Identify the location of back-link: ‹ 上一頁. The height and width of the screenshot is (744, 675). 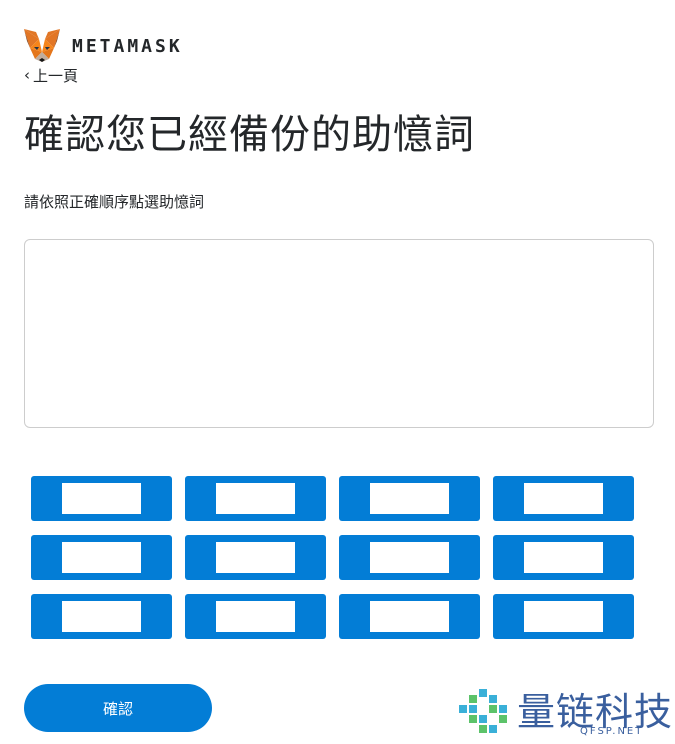
(51, 75).